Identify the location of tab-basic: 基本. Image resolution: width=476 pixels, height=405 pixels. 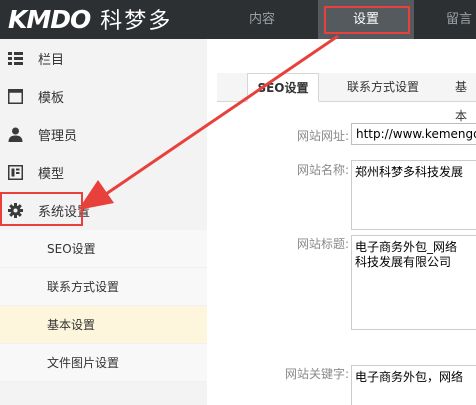
(465, 98).